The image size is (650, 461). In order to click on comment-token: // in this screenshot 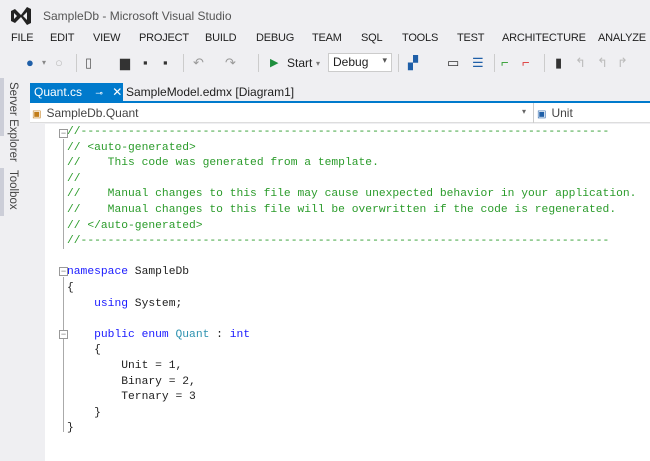, I will do `click(74, 178)`.